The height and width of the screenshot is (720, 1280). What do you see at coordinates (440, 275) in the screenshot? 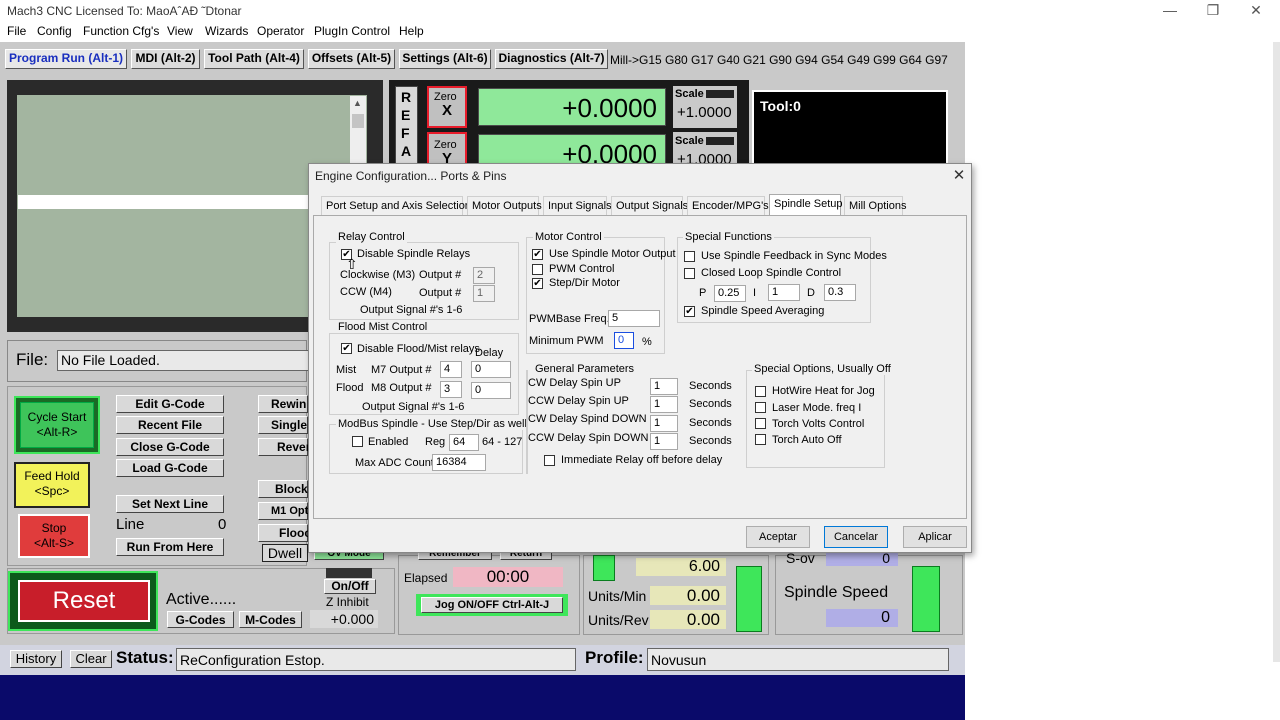
I see `cw-output-label: Output #` at bounding box center [440, 275].